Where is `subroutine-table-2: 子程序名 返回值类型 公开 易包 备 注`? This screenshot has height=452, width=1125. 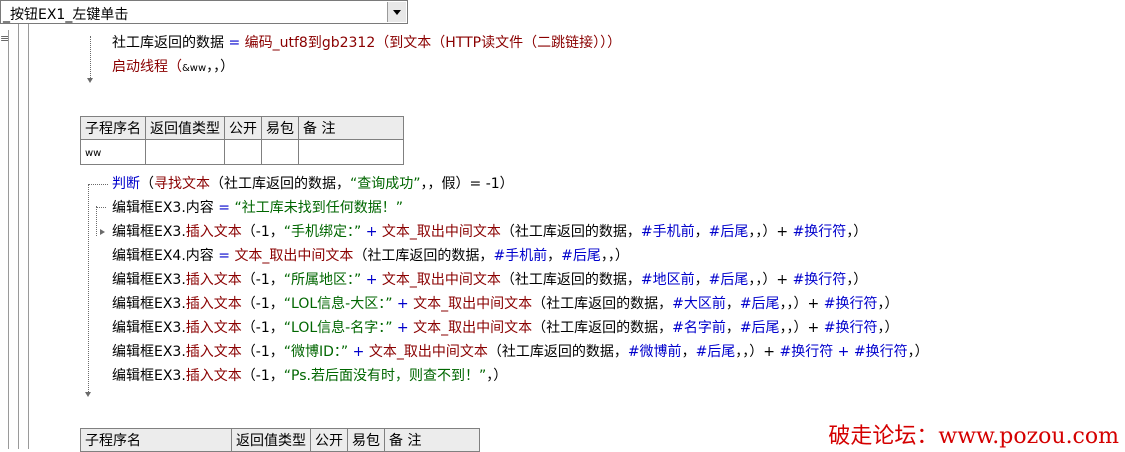 subroutine-table-2: 子程序名 返回值类型 公开 易包 备 注 is located at coordinates (280, 440).